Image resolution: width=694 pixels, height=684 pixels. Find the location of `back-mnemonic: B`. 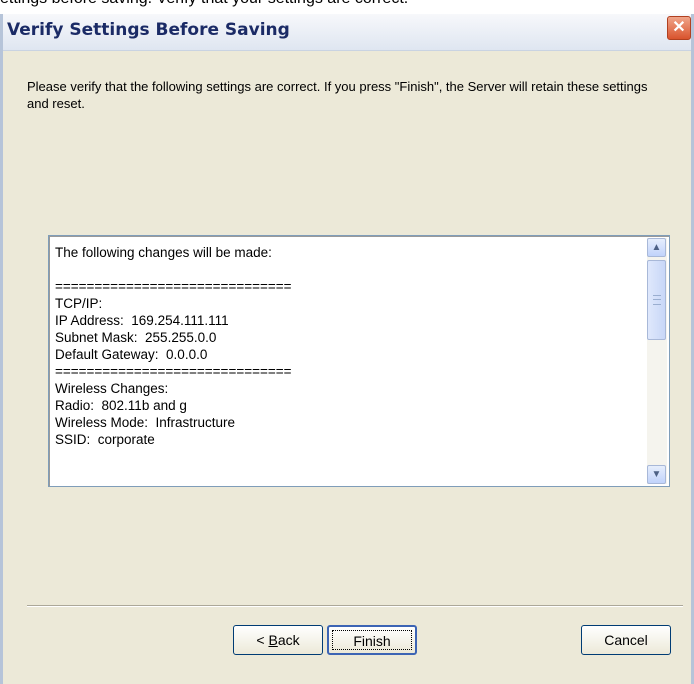

back-mnemonic: B is located at coordinates (273, 640).